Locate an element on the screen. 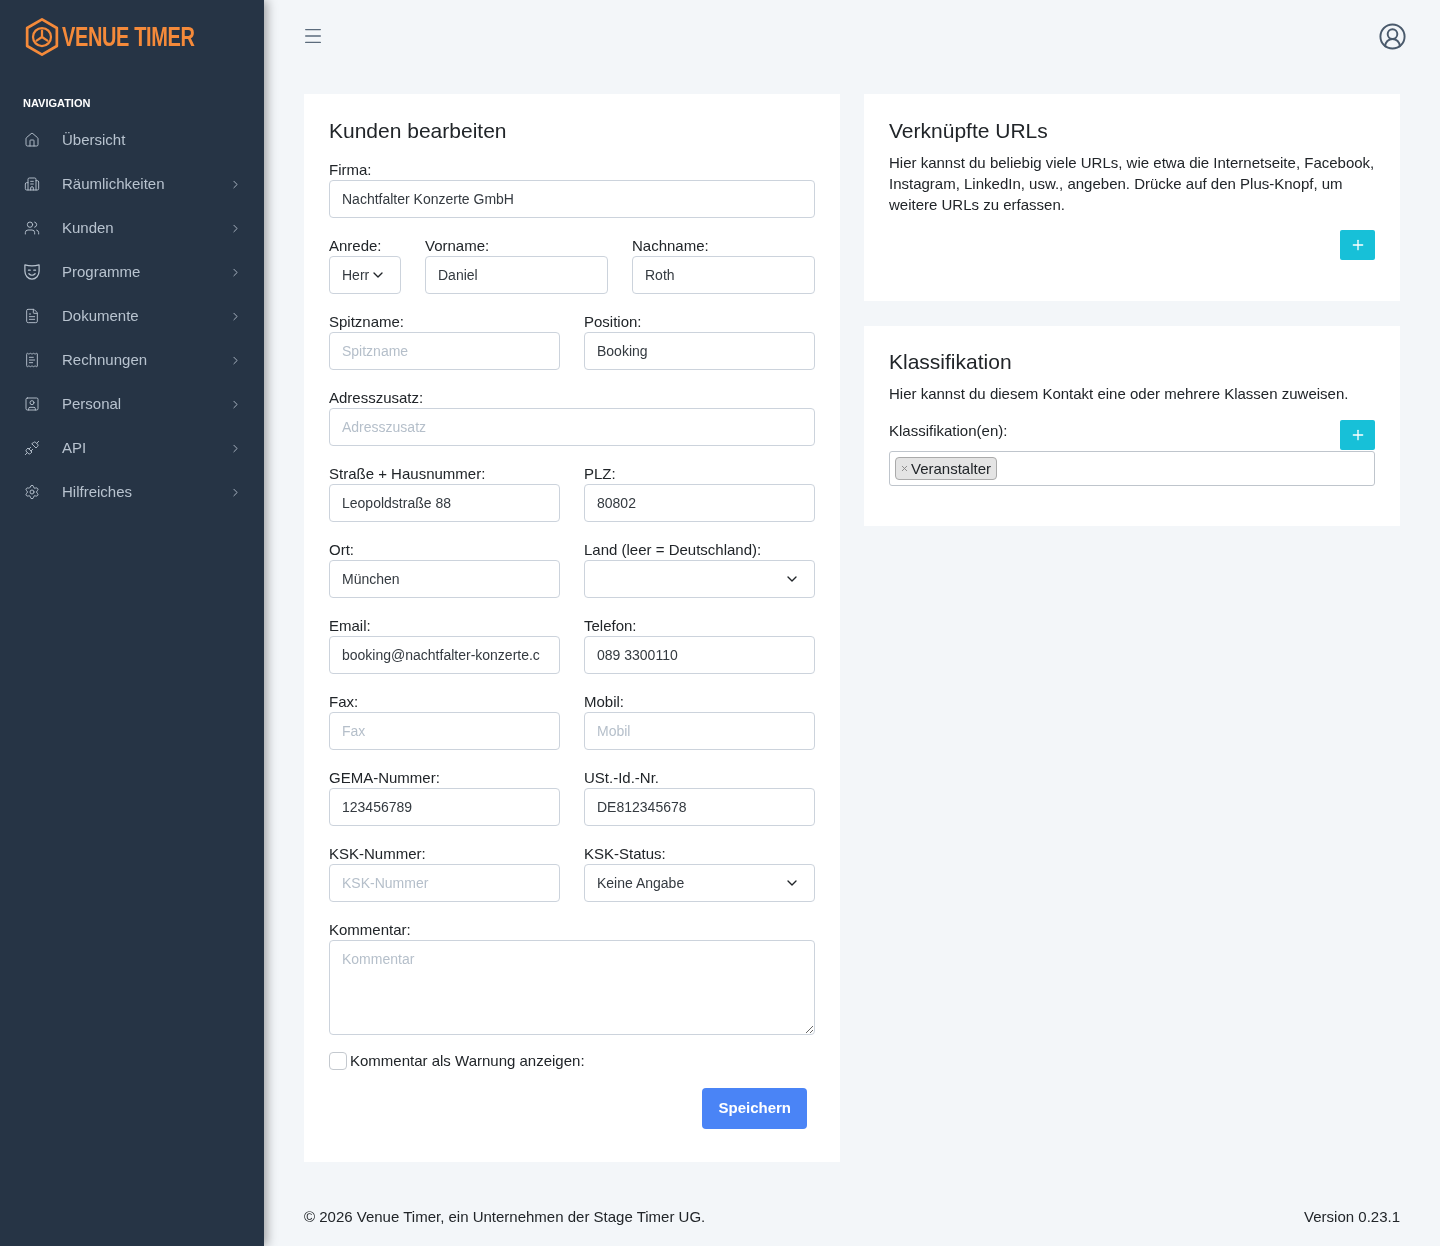 The width and height of the screenshot is (1440, 1246). input-field: KSK-Nummer is located at coordinates (444, 883).